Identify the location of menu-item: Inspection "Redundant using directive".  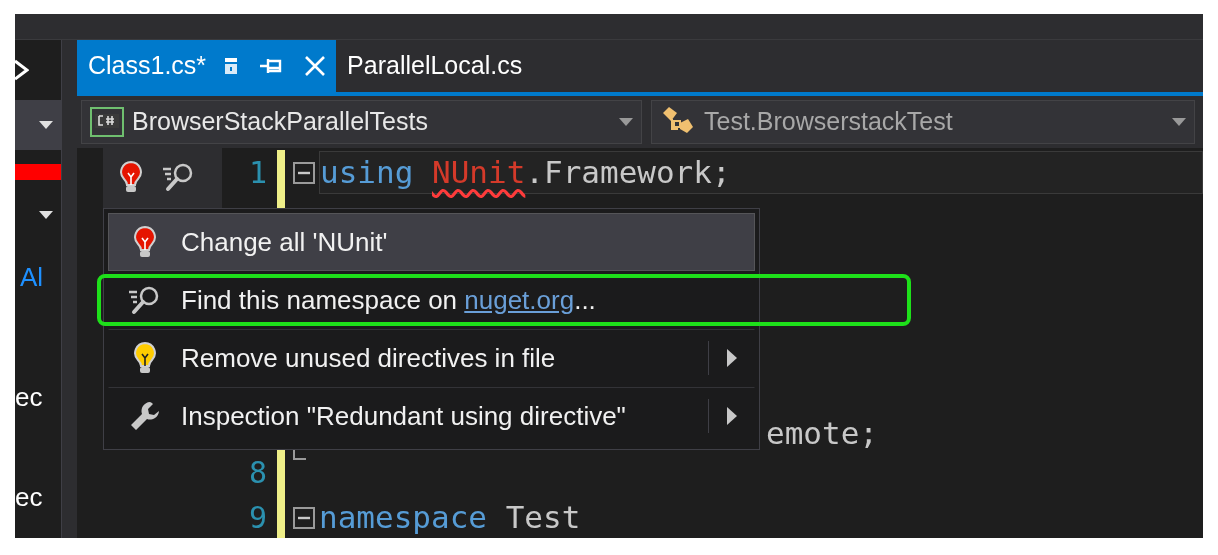
(431, 416).